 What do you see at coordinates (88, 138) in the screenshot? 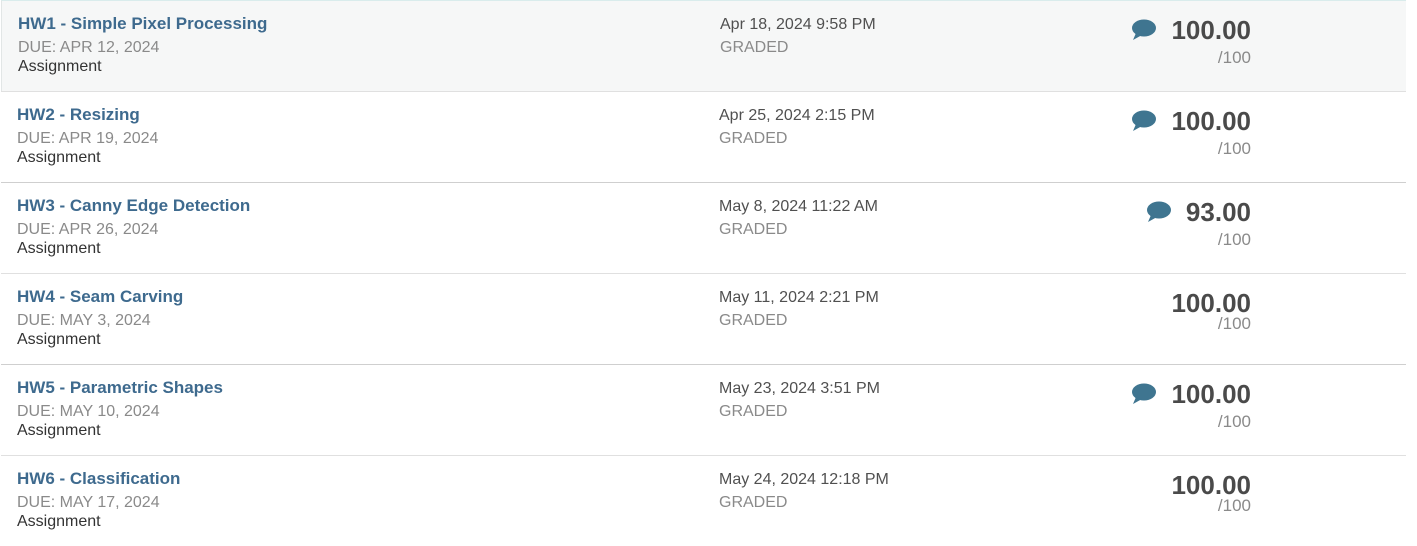
I see `due-date: DUE: APR 19, 2024` at bounding box center [88, 138].